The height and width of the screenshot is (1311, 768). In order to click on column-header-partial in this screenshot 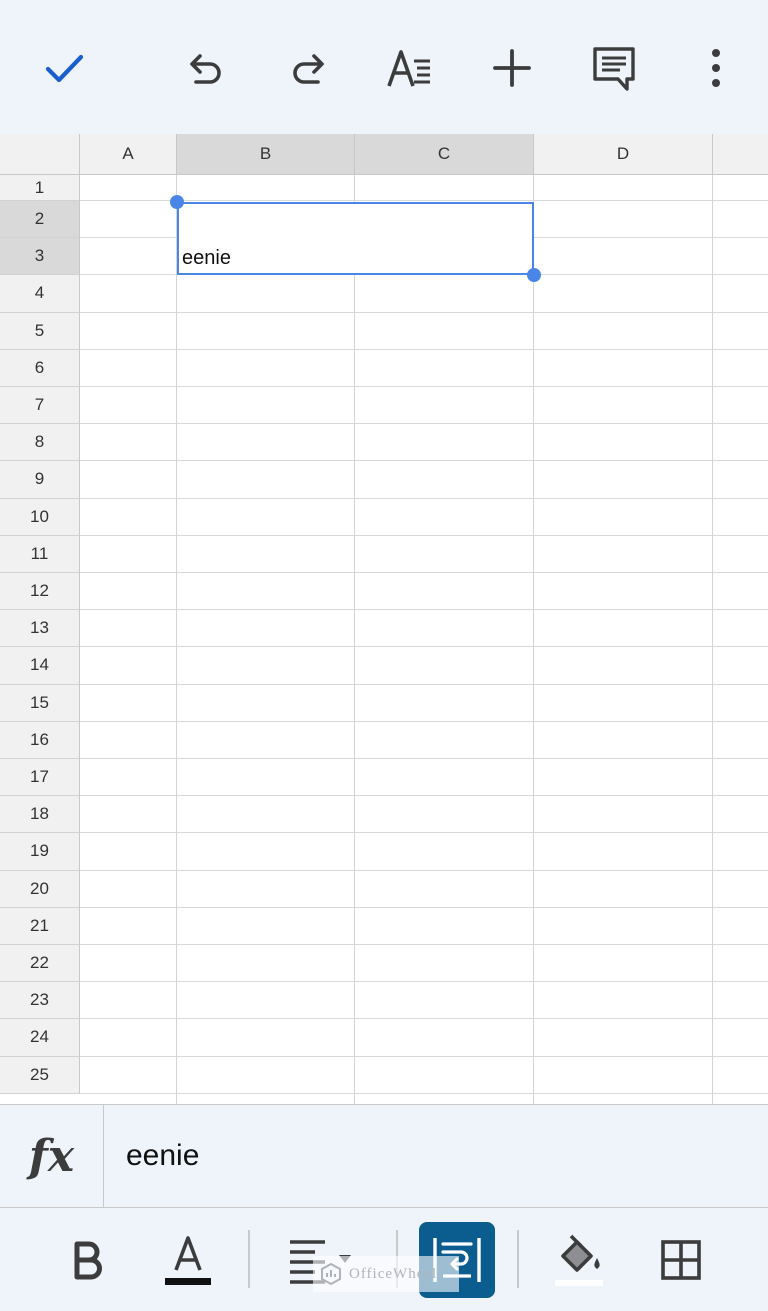, I will do `click(740, 154)`.